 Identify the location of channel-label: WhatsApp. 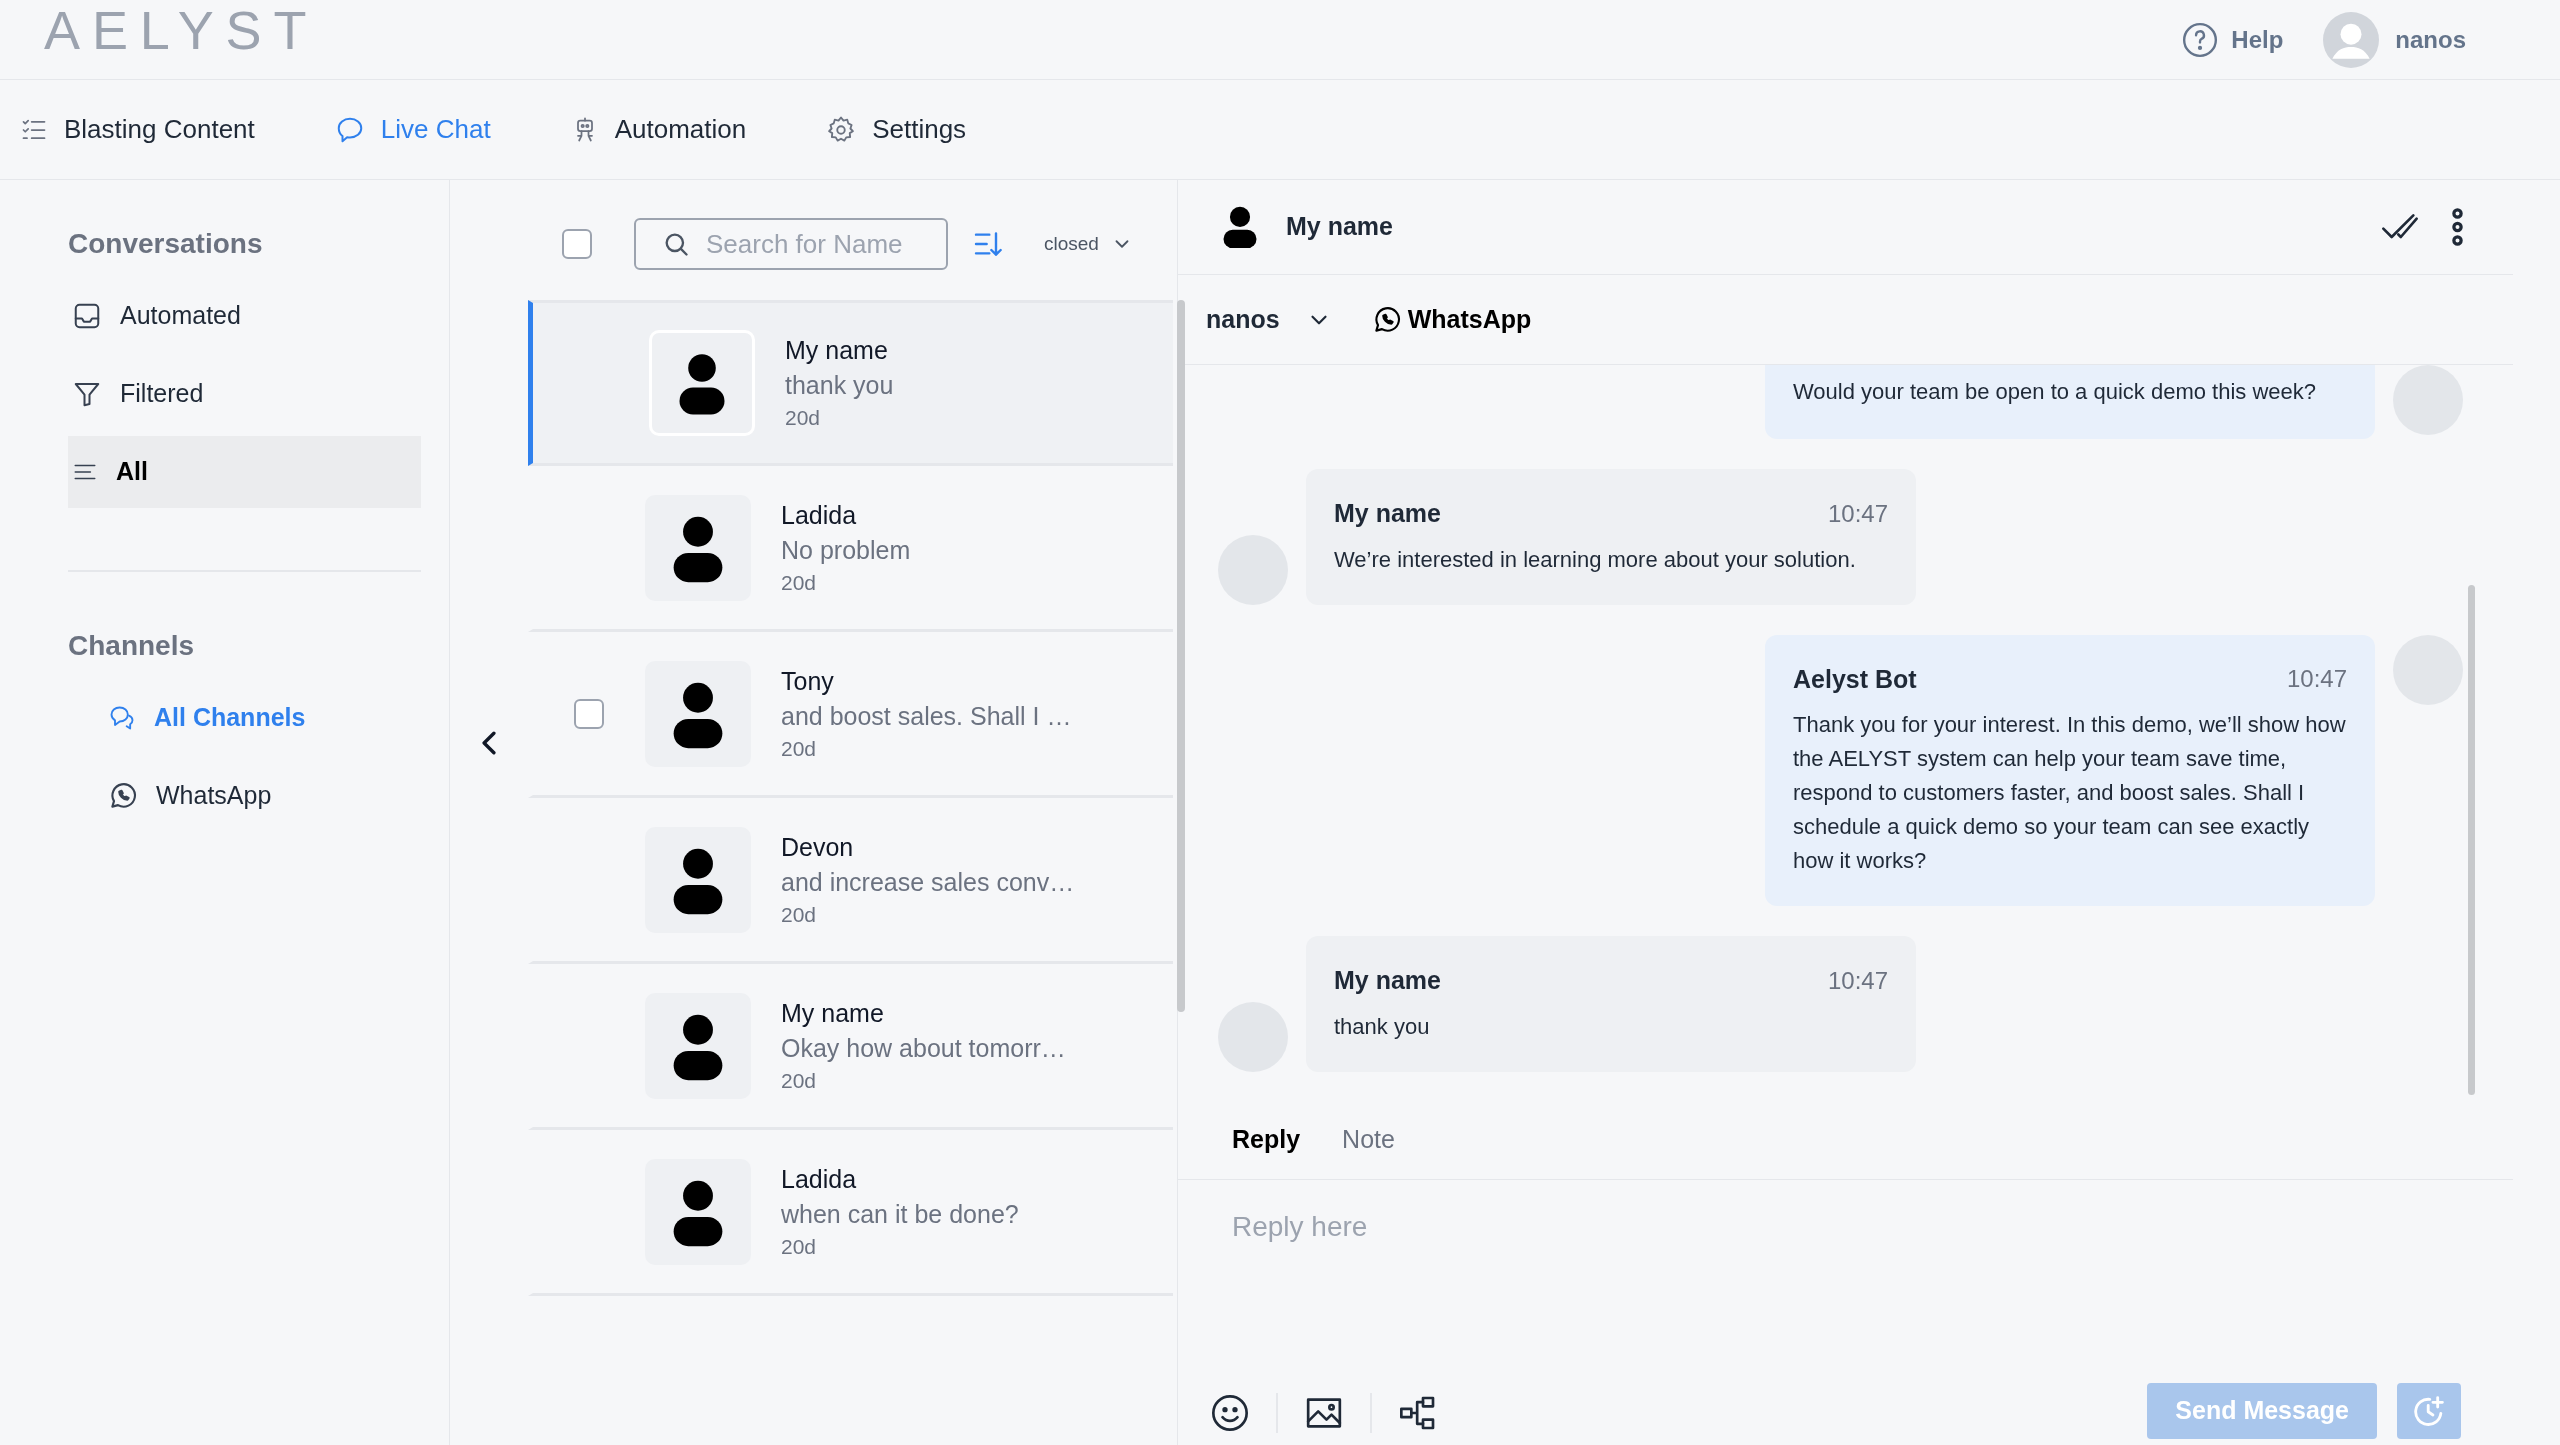
(1469, 319).